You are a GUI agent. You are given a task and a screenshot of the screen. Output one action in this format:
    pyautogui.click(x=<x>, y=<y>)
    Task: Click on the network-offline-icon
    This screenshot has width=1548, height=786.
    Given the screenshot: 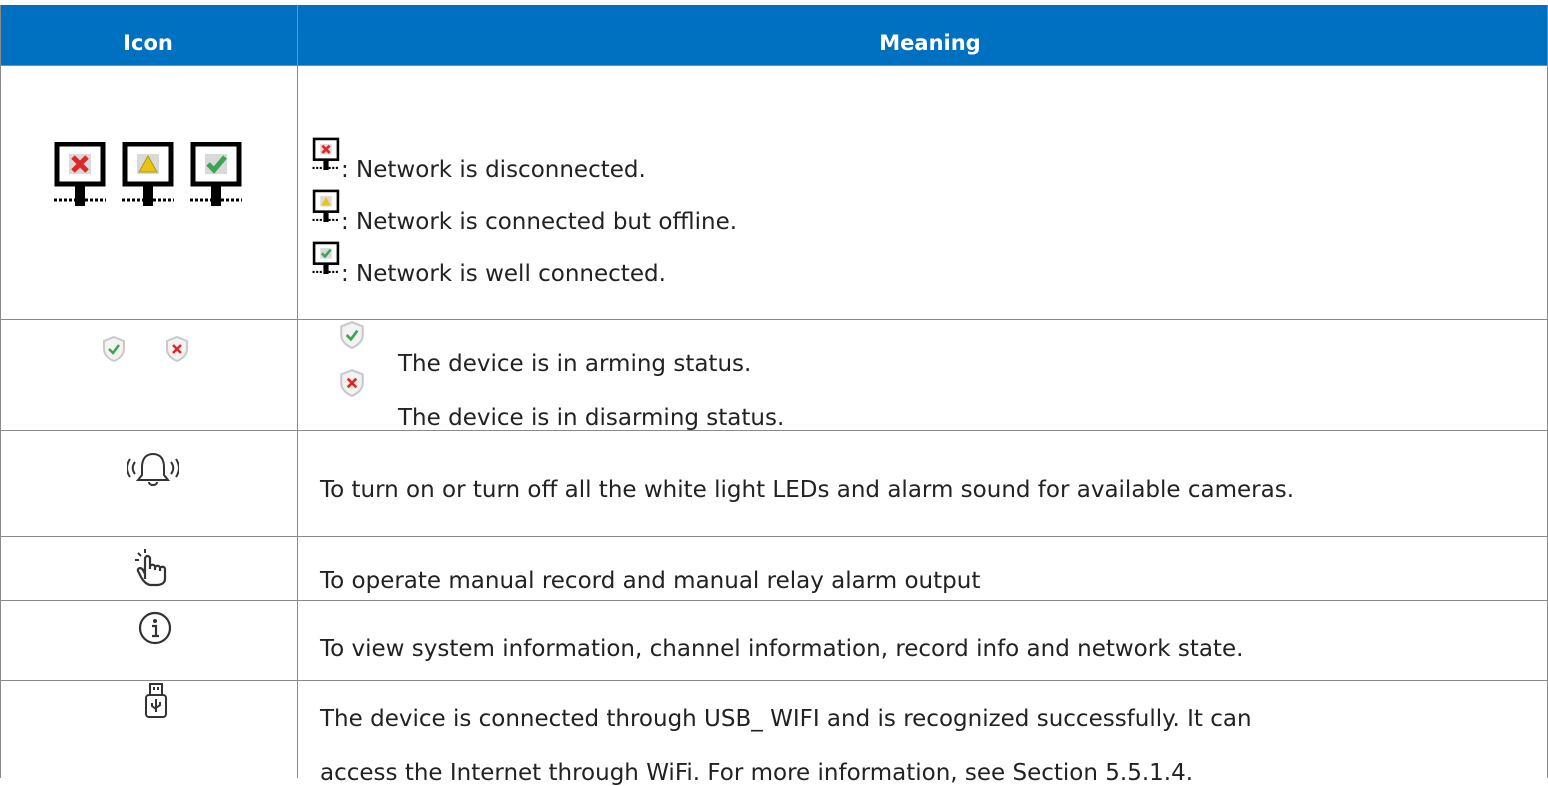 What is the action you would take?
    pyautogui.click(x=148, y=174)
    